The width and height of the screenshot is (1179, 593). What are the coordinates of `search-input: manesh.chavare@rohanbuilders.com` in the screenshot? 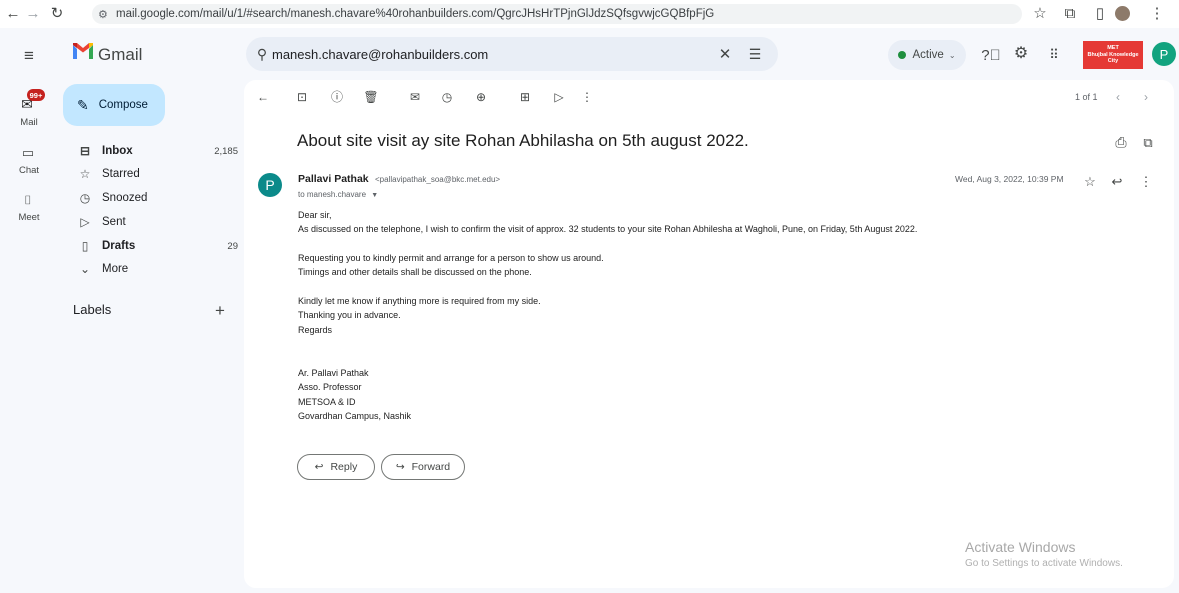 It's located at (380, 54).